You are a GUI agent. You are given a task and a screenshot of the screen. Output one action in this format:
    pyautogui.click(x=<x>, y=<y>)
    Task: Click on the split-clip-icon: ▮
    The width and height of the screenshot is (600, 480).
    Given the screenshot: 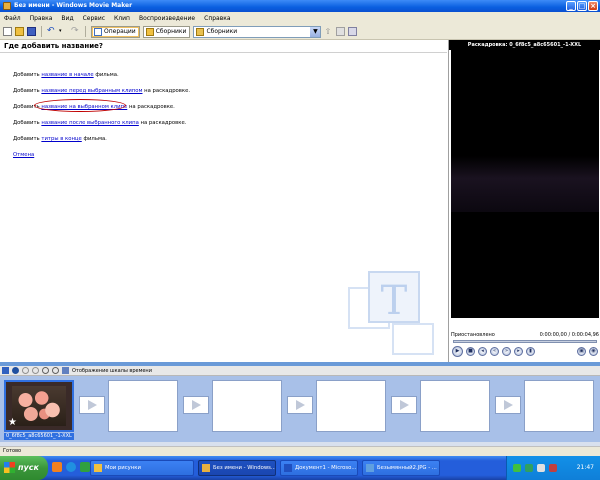 What is the action you would take?
    pyautogui.click(x=530, y=351)
    